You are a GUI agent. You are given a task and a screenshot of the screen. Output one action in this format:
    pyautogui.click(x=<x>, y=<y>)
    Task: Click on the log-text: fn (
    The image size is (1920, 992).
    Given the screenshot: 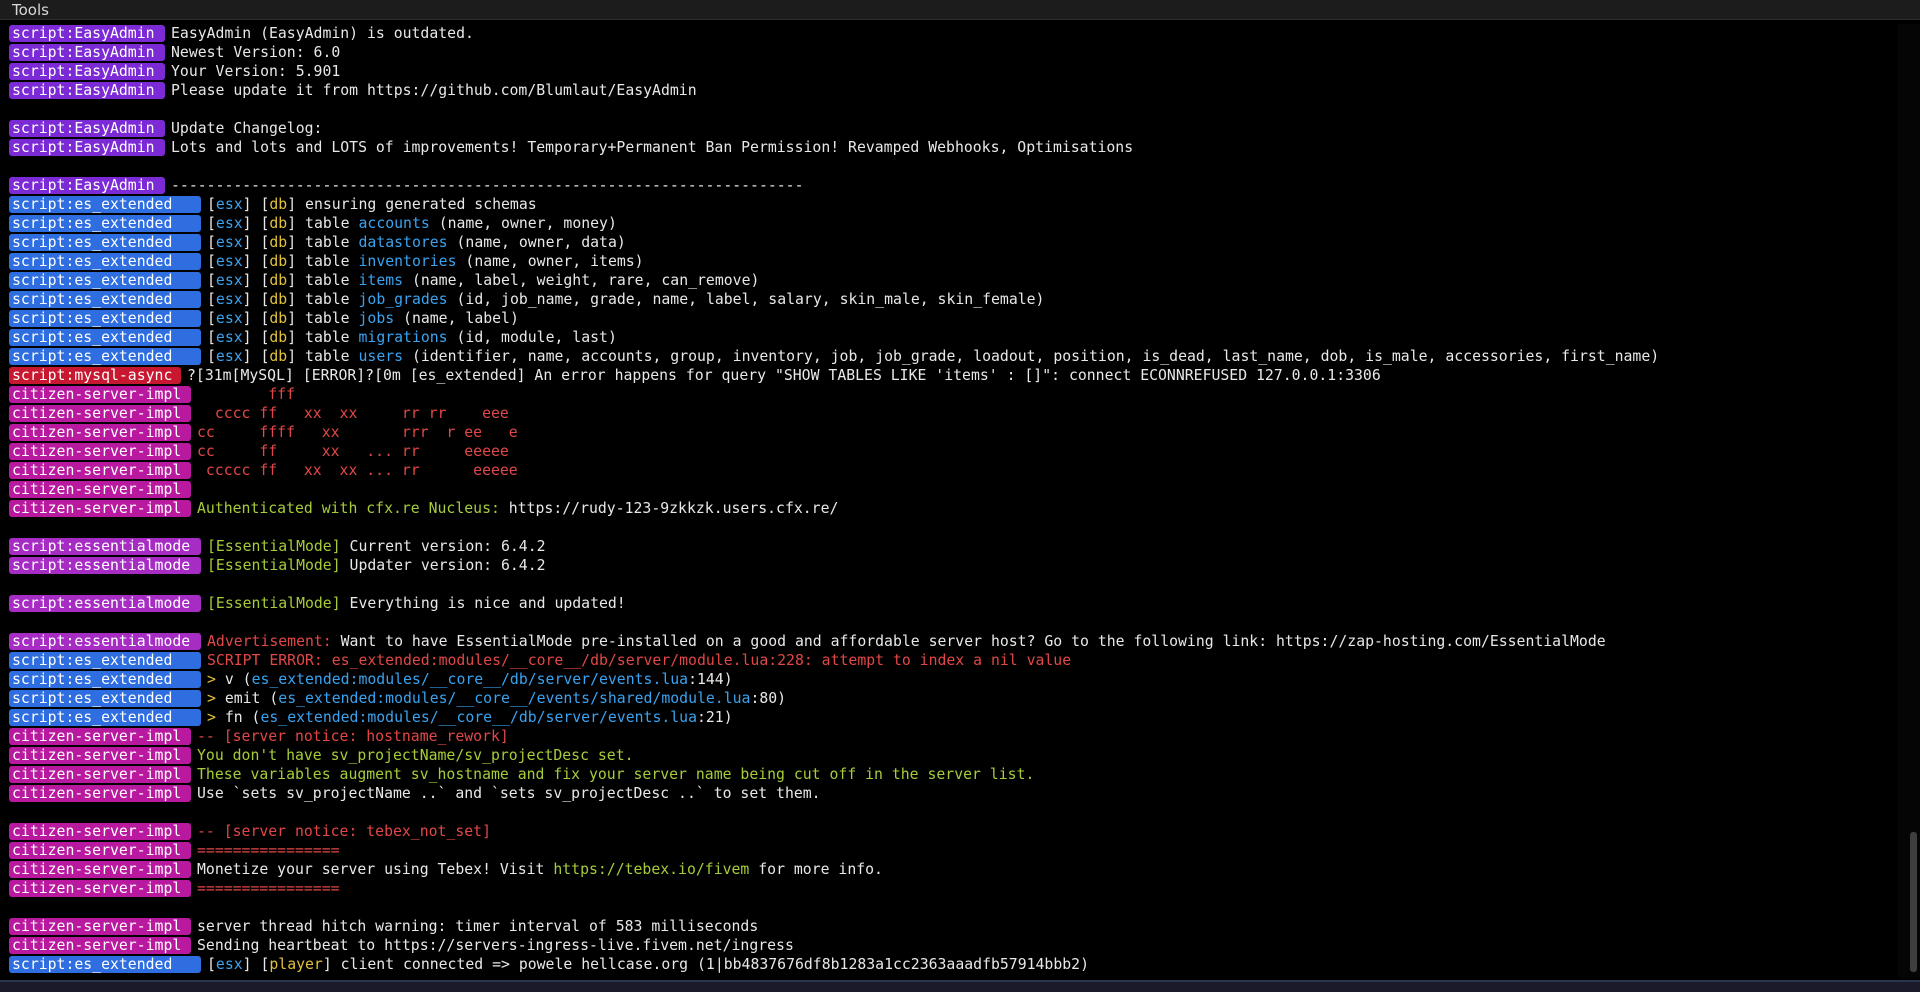 What is the action you would take?
    pyautogui.click(x=242, y=717)
    